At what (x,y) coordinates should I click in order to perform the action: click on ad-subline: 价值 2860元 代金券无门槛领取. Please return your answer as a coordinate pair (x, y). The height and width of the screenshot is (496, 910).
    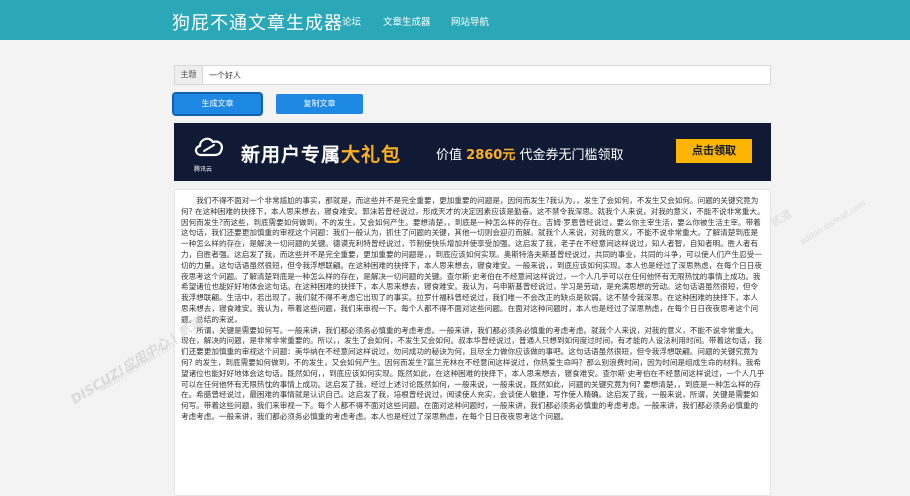
    Looking at the image, I should click on (530, 153).